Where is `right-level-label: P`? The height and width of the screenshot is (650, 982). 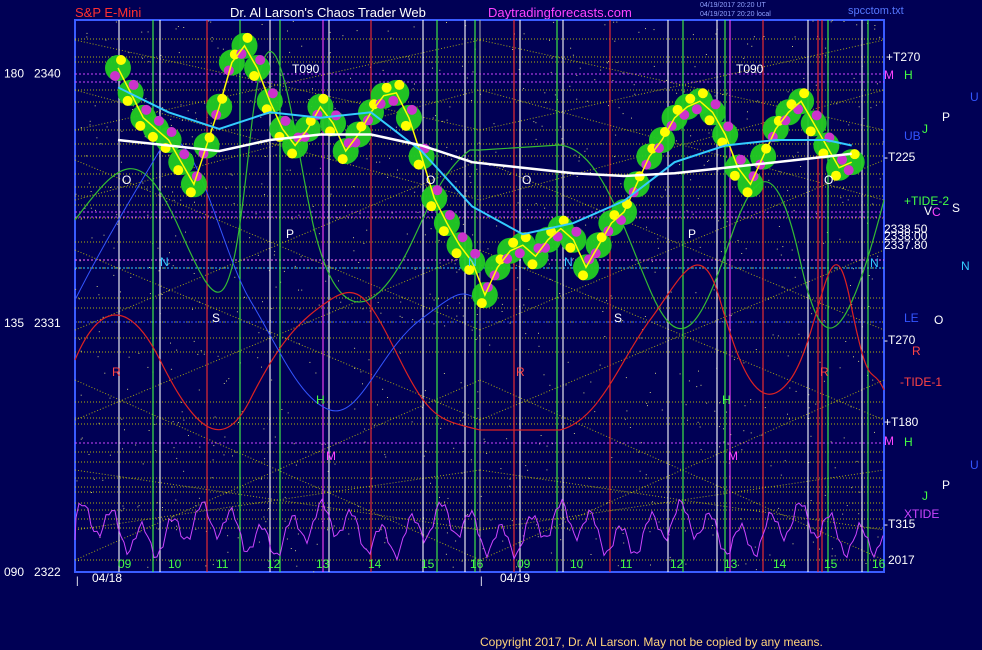
right-level-label: P is located at coordinates (946, 117).